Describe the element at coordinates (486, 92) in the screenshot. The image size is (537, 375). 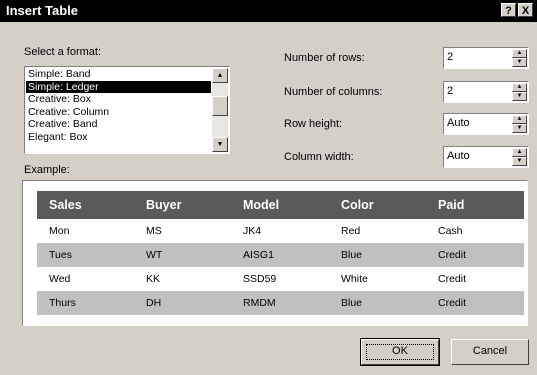
I see `columns-spinner: 2 ▲ ▼` at that location.